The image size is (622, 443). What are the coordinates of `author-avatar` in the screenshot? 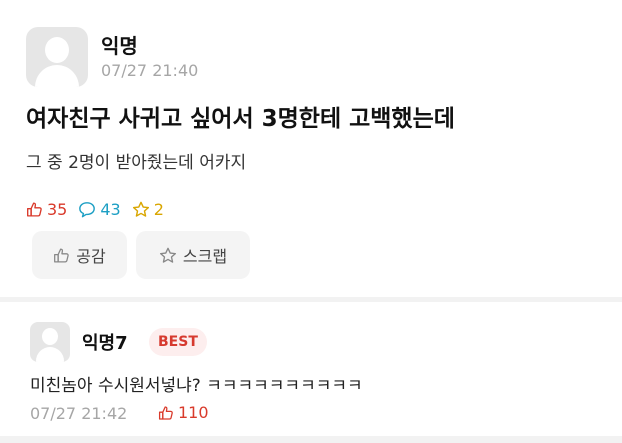 It's located at (57, 57).